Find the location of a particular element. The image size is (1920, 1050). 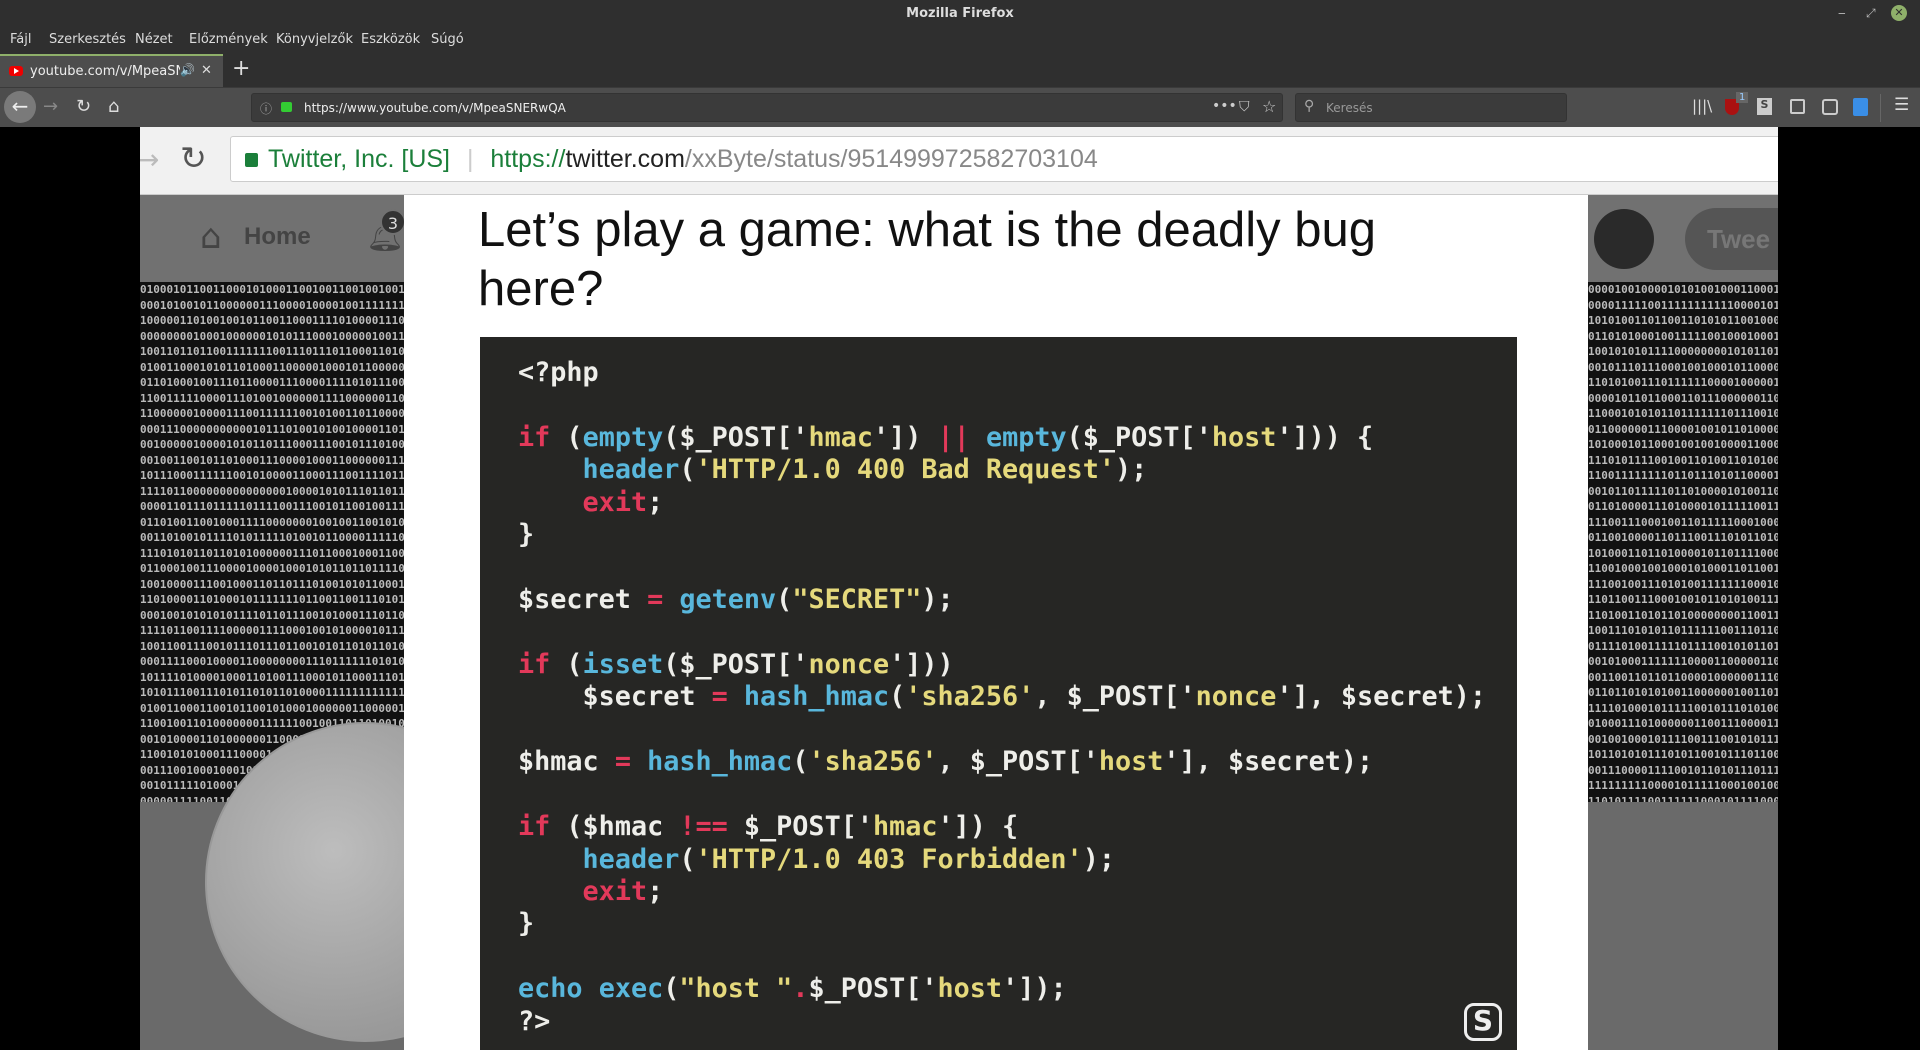

bookmark-star-icon: ☆ is located at coordinates (1269, 106).